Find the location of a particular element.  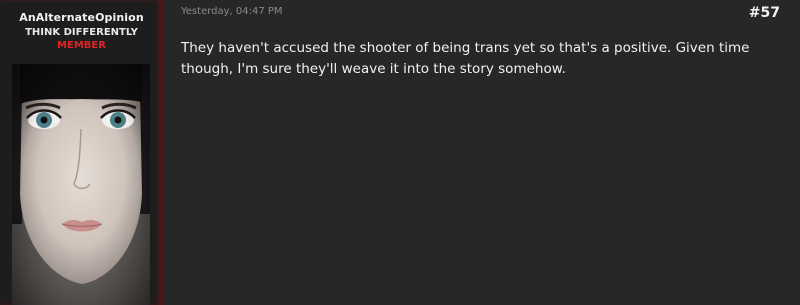

author-username: AnAlternateOpinion is located at coordinates (81, 17).